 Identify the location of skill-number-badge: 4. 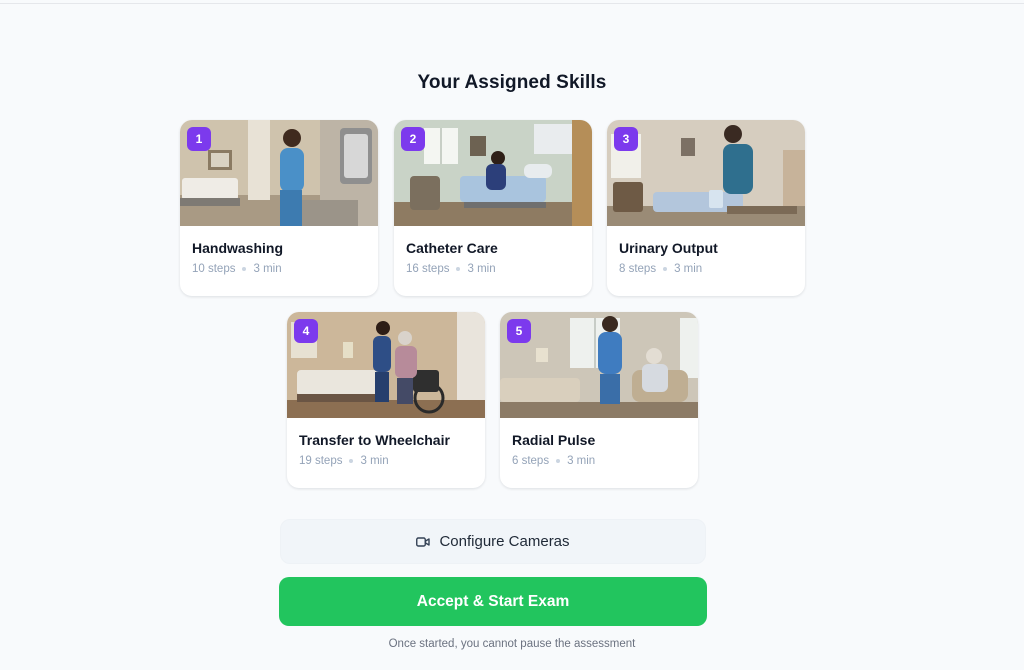
(306, 331).